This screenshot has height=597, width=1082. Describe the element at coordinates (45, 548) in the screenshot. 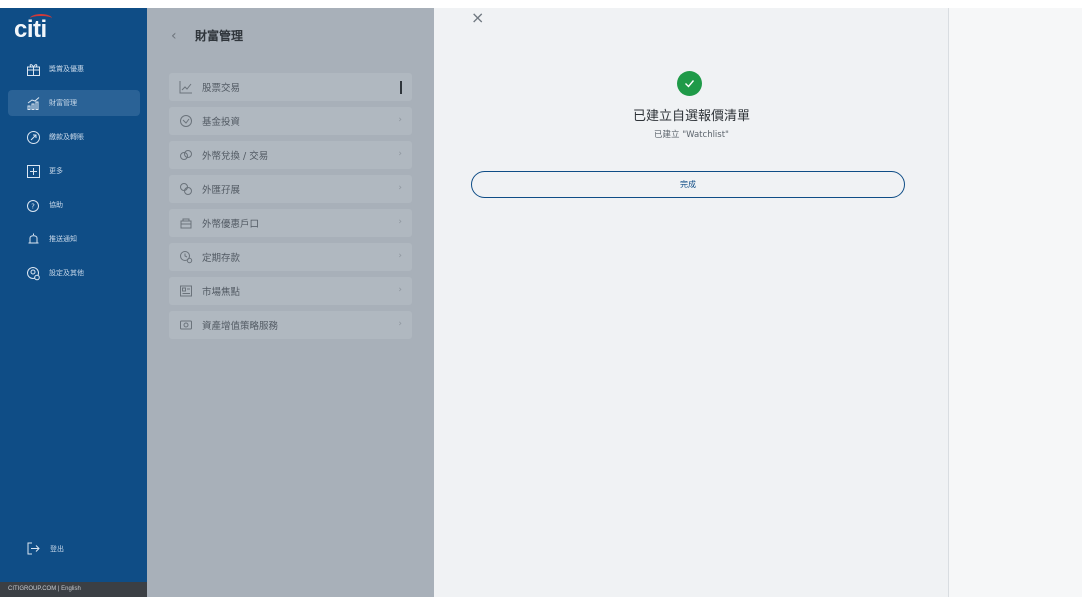

I see `logout-button: 登出` at that location.